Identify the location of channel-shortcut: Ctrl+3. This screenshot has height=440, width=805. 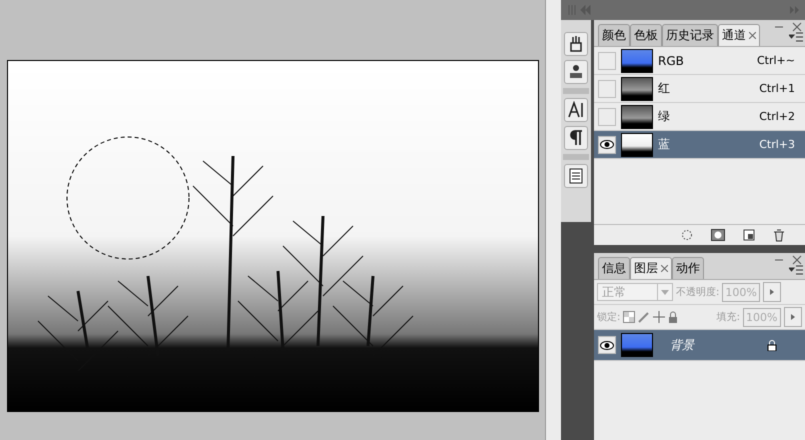
(777, 144).